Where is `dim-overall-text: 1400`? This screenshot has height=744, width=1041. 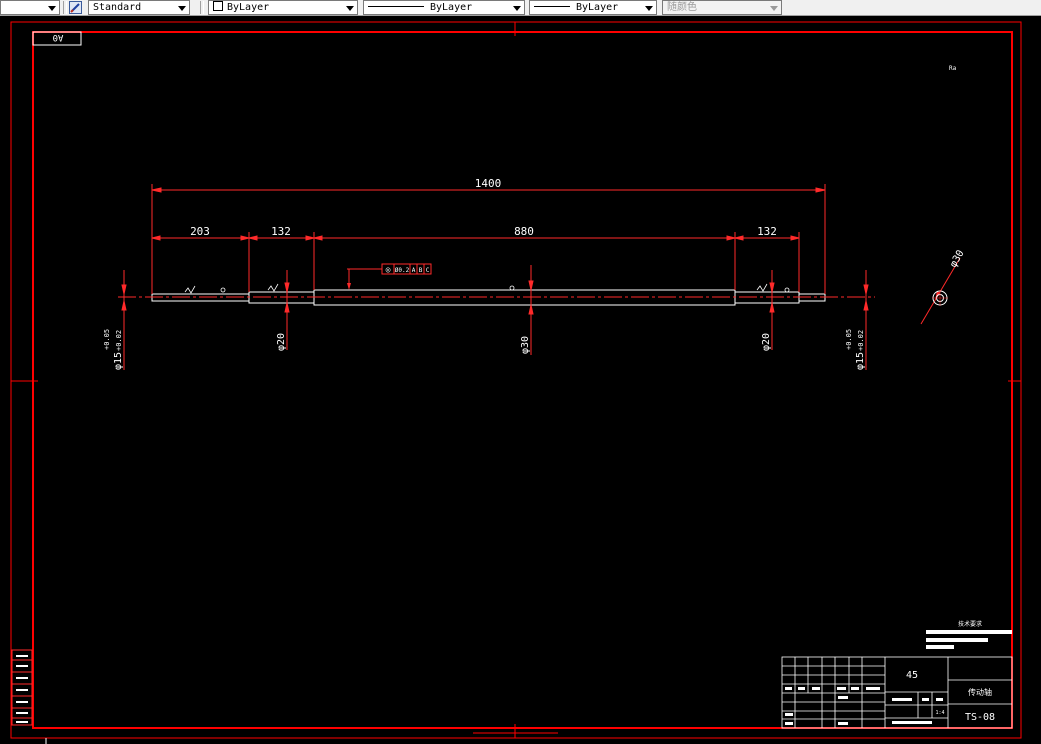 dim-overall-text: 1400 is located at coordinates (488, 183).